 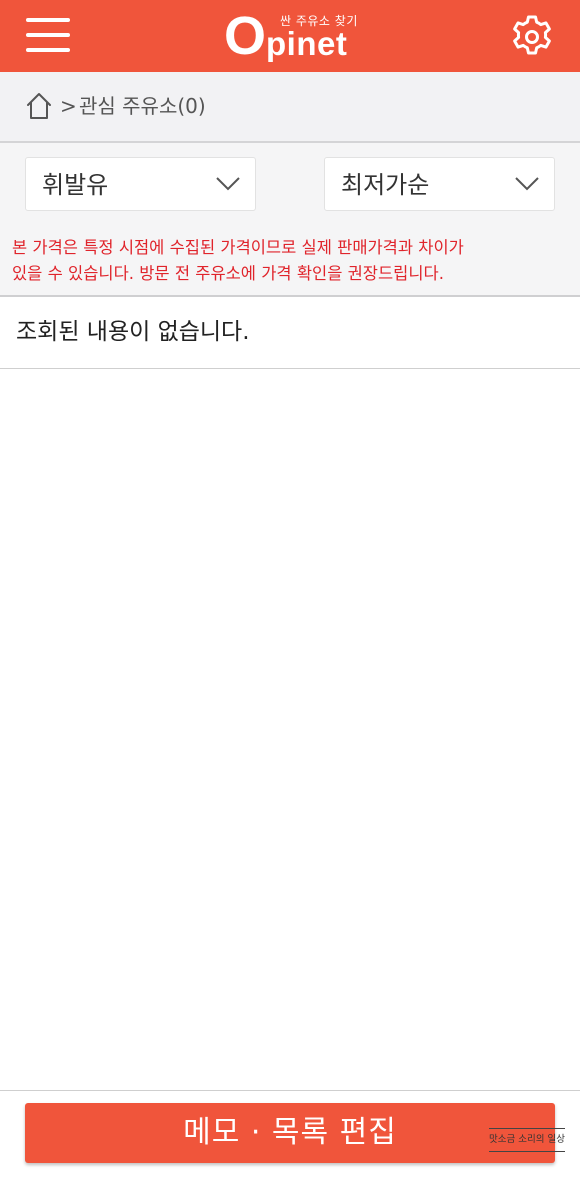 I want to click on logo-initial: O, so click(x=245, y=36).